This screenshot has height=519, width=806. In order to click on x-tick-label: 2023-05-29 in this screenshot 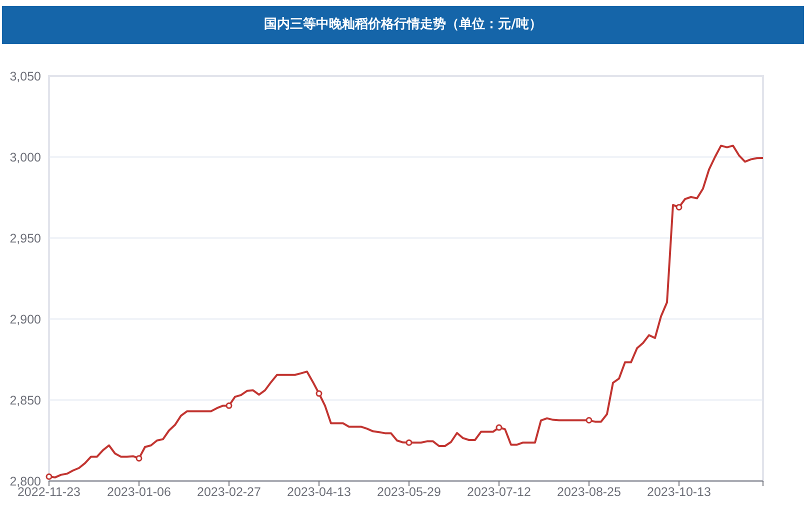, I will do `click(409, 492)`.